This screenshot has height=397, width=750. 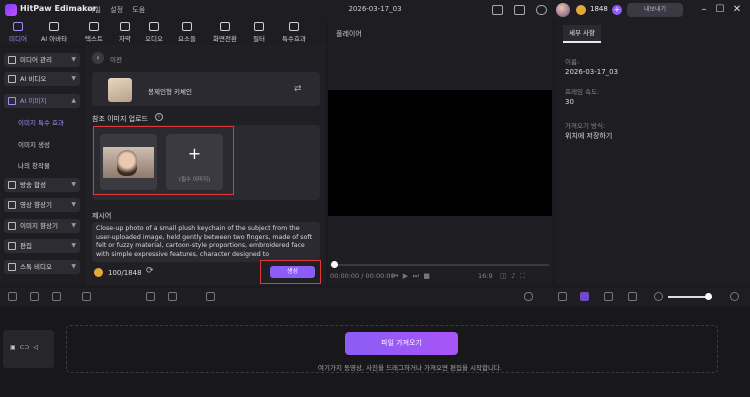 I want to click on preview-screen, so click(x=440, y=153).